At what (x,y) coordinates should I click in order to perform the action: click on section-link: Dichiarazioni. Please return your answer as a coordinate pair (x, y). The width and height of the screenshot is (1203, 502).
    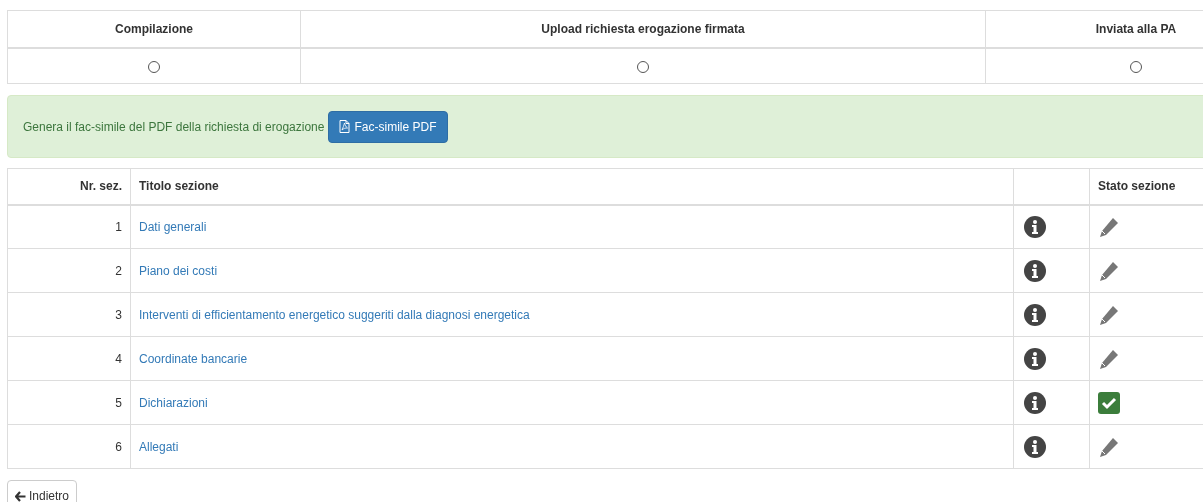
    Looking at the image, I should click on (173, 402).